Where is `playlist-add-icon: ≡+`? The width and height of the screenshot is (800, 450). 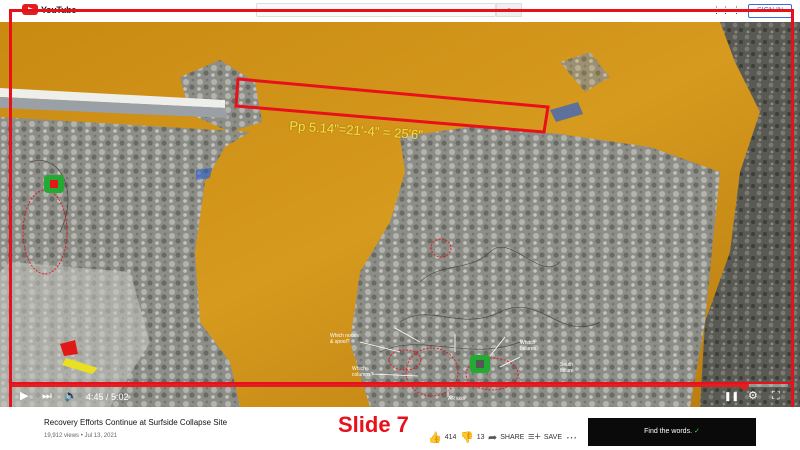 playlist-add-icon: ≡+ is located at coordinates (534, 437).